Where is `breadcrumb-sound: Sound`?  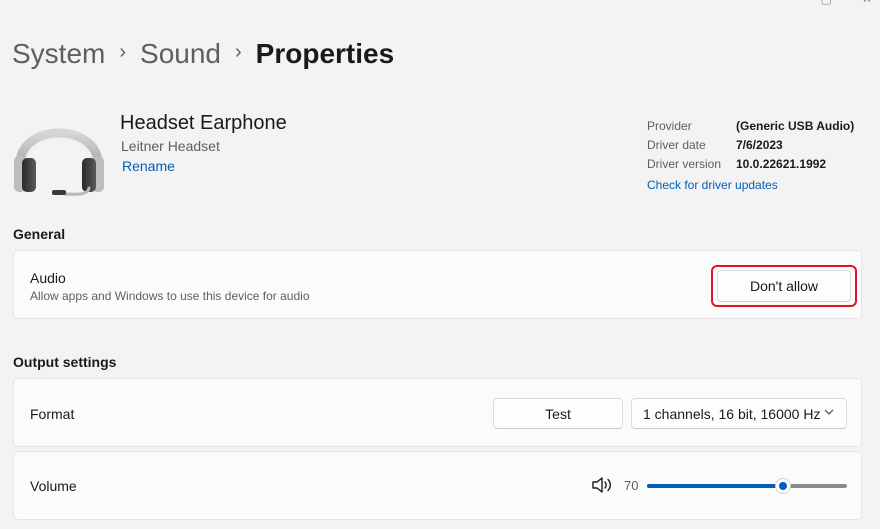
breadcrumb-sound: Sound is located at coordinates (180, 54).